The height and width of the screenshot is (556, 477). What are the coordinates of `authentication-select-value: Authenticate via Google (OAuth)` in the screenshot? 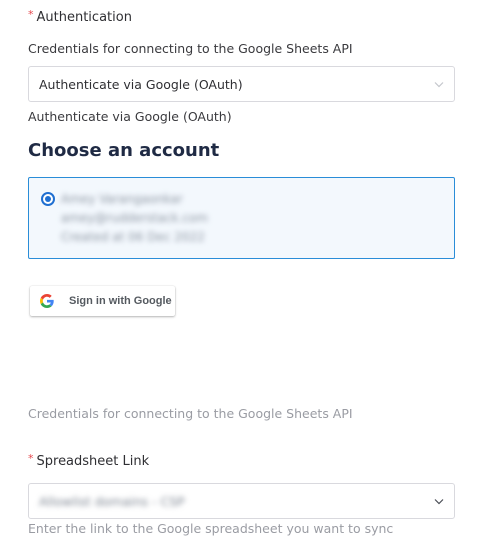 It's located at (141, 84).